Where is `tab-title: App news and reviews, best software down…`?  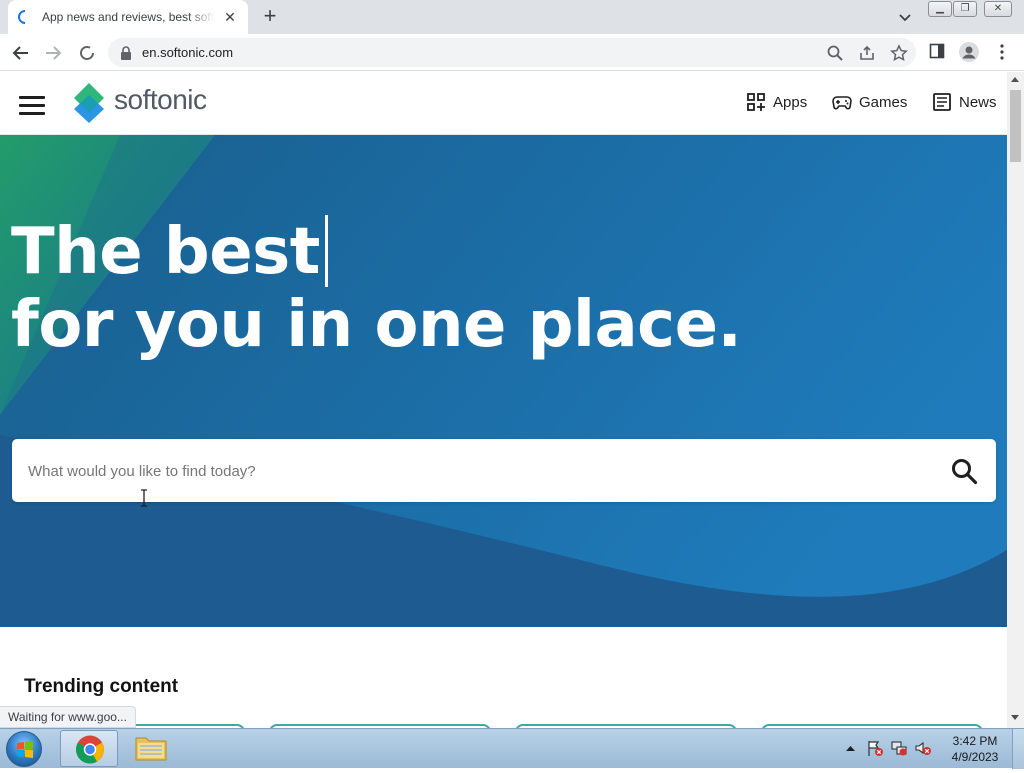
tab-title: App news and reviews, best software down… is located at coordinates (128, 17).